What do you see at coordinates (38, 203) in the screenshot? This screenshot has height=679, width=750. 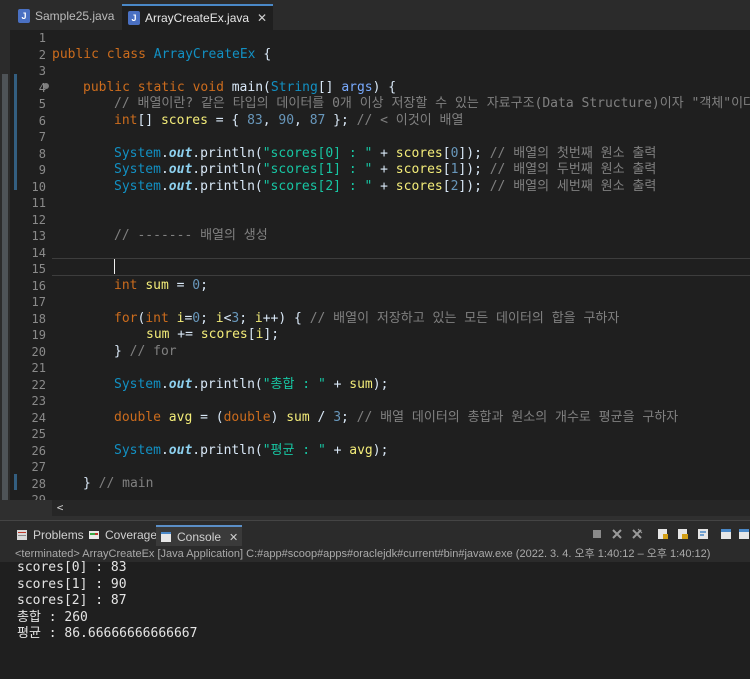 I see `line-number: 11` at bounding box center [38, 203].